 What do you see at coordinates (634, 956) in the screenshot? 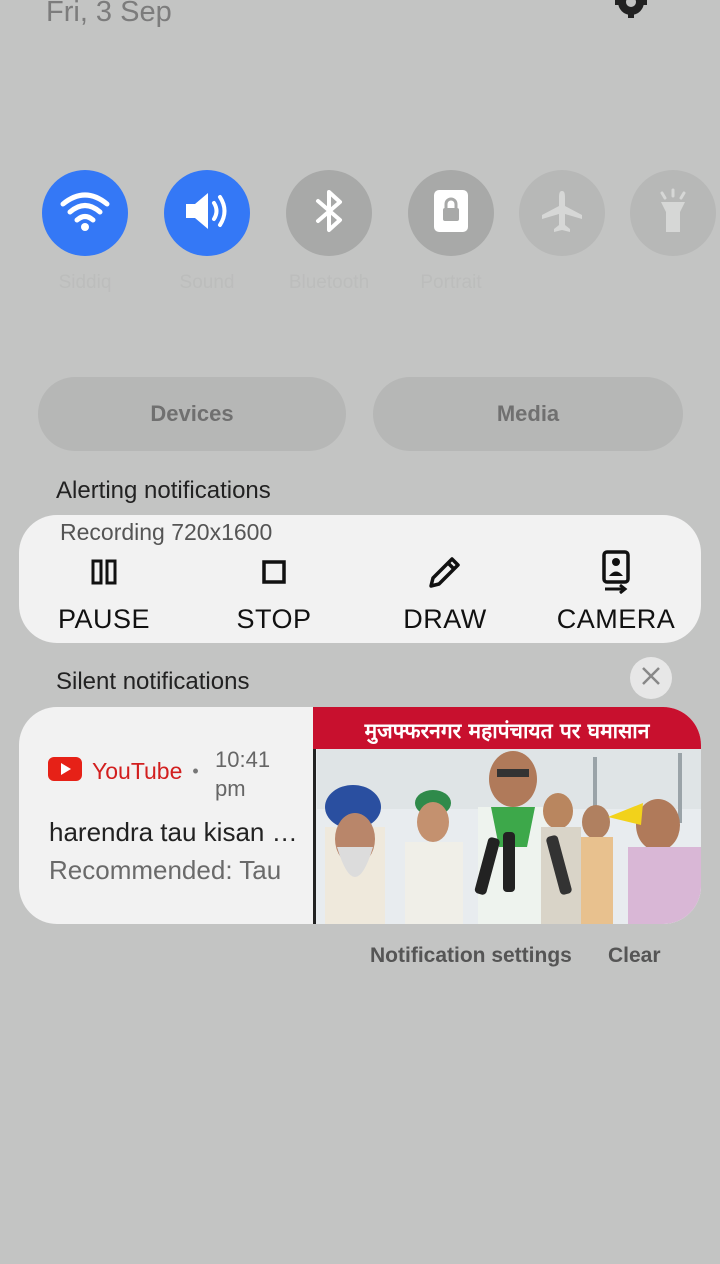
I see `clear-link: Clear` at bounding box center [634, 956].